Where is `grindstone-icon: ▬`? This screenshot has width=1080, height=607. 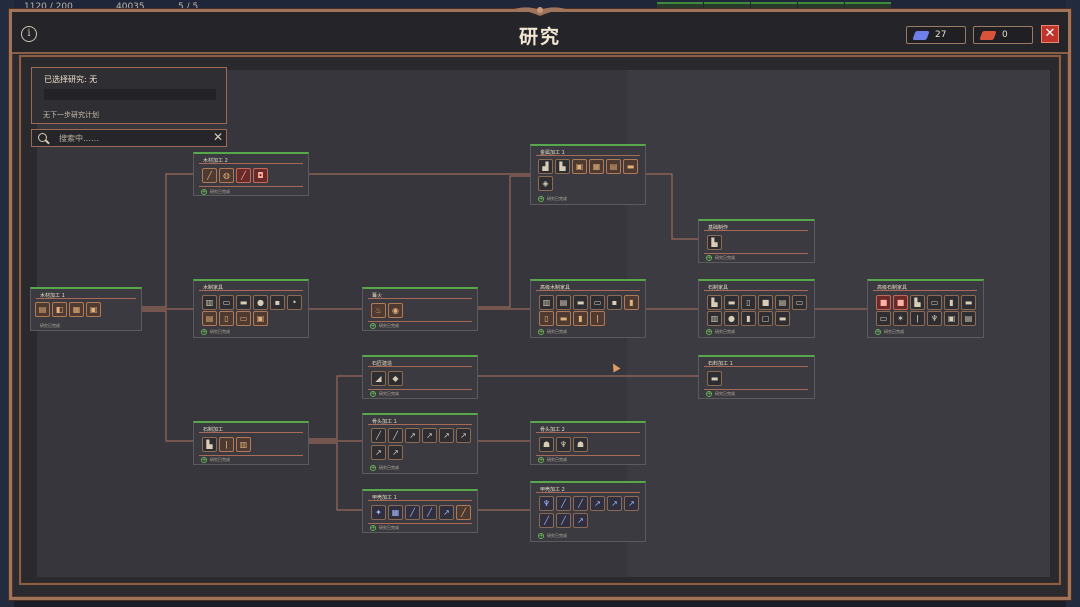
grindstone-icon: ▬ is located at coordinates (714, 378).